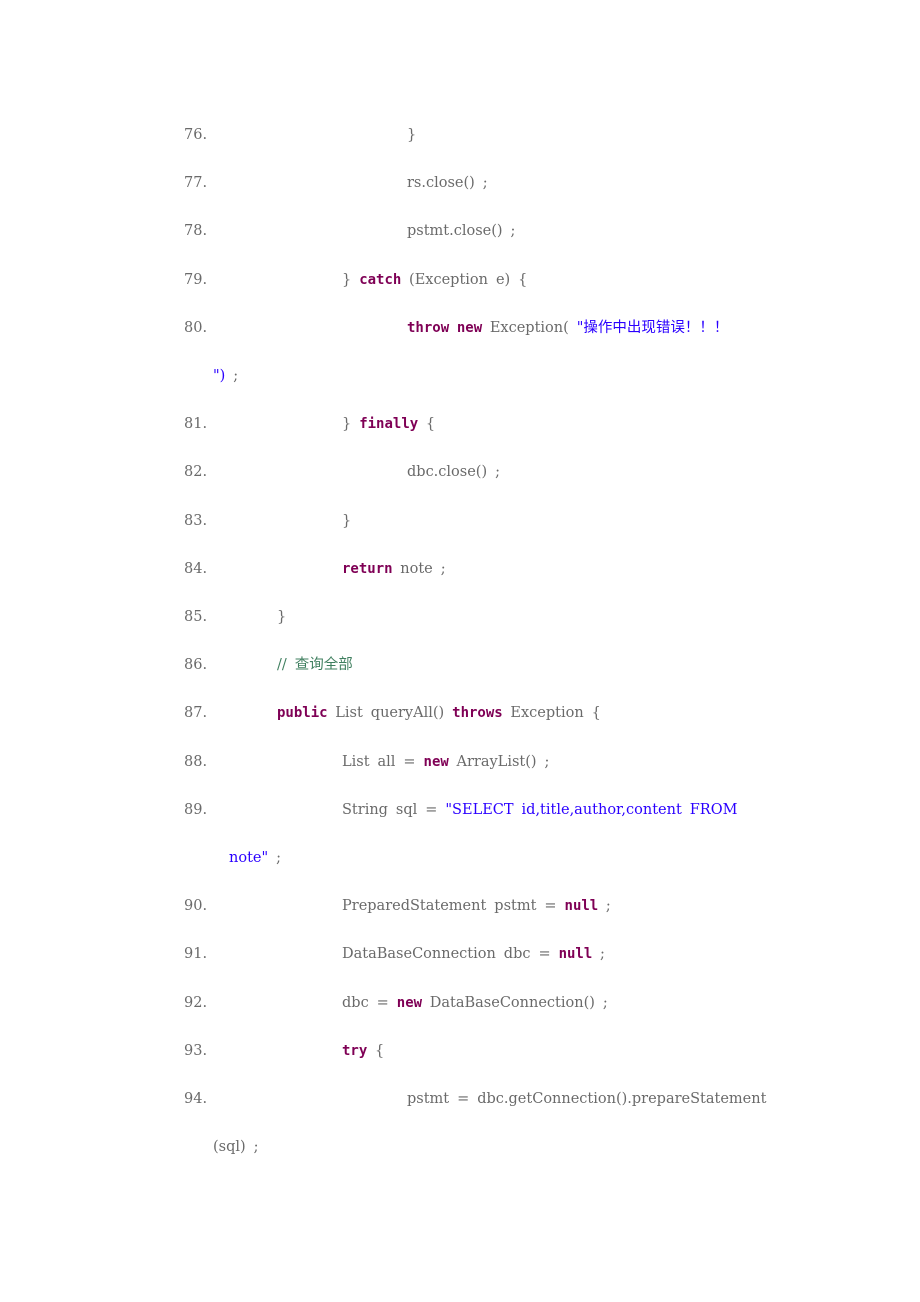 The height and width of the screenshot is (1302, 920). I want to click on code-token: all, so click(386, 761).